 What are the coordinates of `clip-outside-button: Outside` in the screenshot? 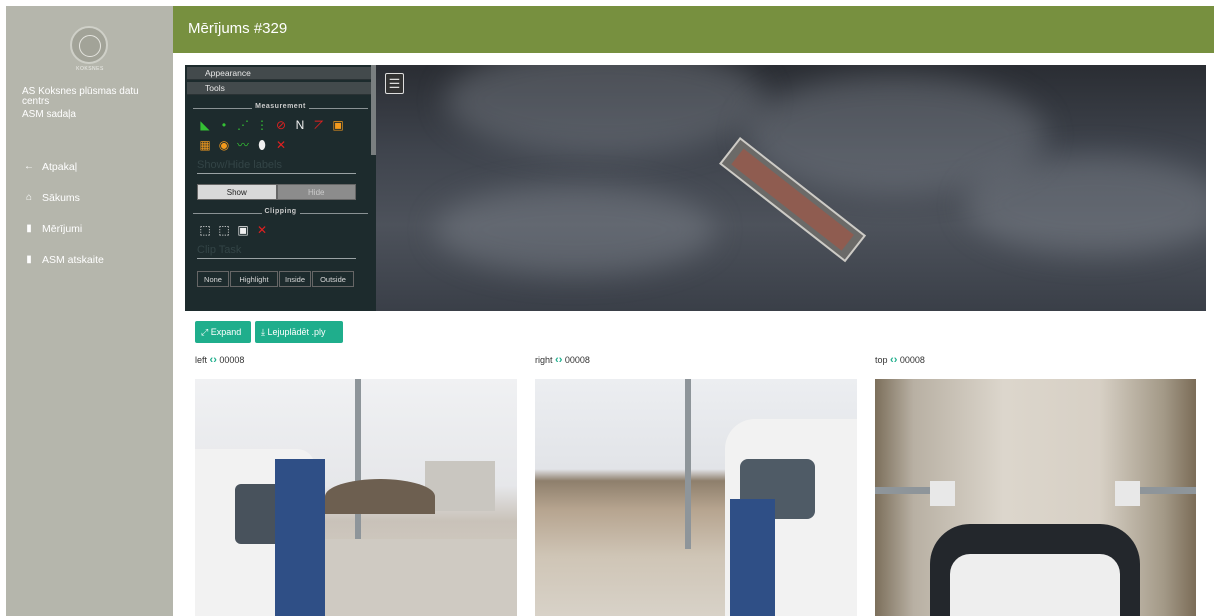 It's located at (333, 279).